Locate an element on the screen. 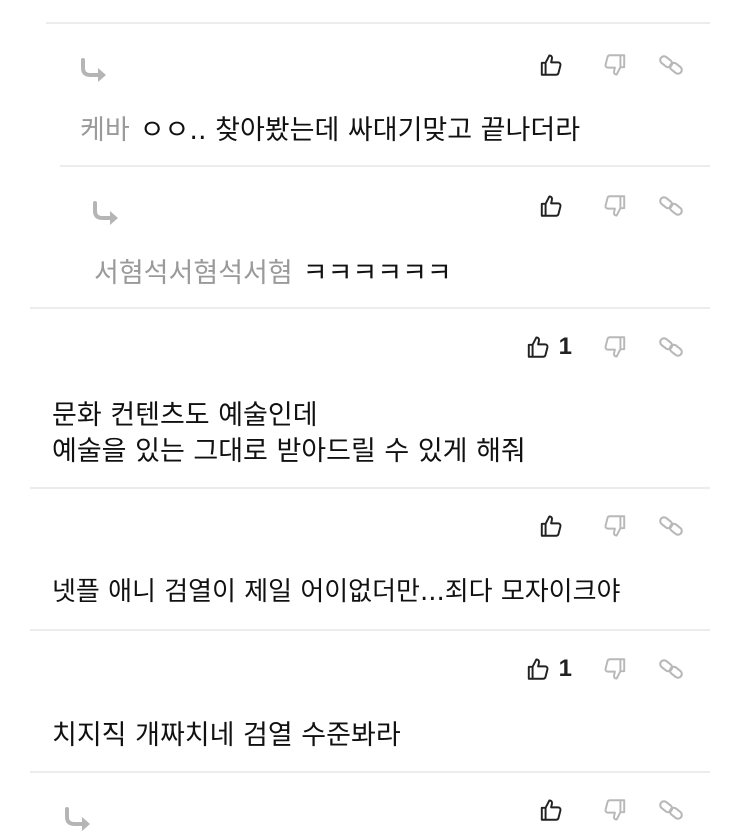 The height and width of the screenshot is (832, 740). comment-text-line: 예술을 있는 그대로 받아드릴 수 있게 해줘 is located at coordinates (289, 451).